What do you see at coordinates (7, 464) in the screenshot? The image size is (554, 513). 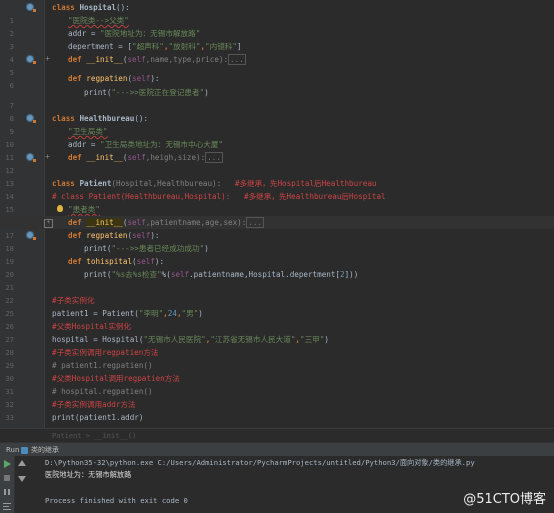 I see `rerun-icon` at bounding box center [7, 464].